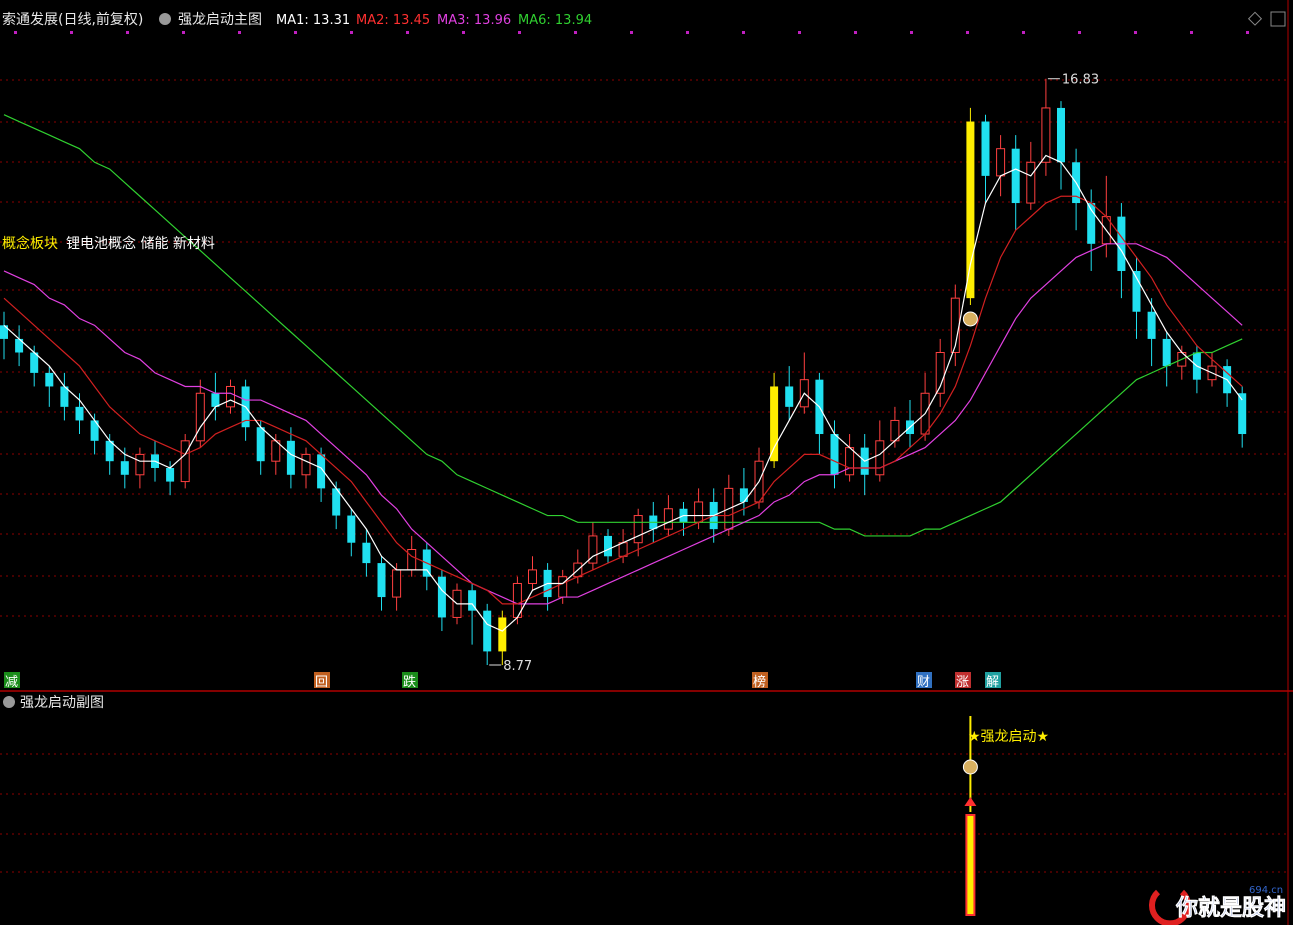  I want to click on high-price-marker: 16.83, so click(1080, 80).